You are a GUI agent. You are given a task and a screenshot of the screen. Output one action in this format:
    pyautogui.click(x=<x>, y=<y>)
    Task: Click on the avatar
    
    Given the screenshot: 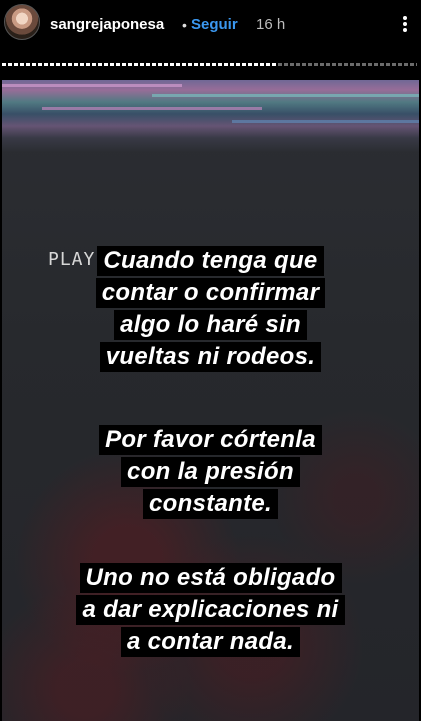 What is the action you would take?
    pyautogui.click(x=22, y=22)
    